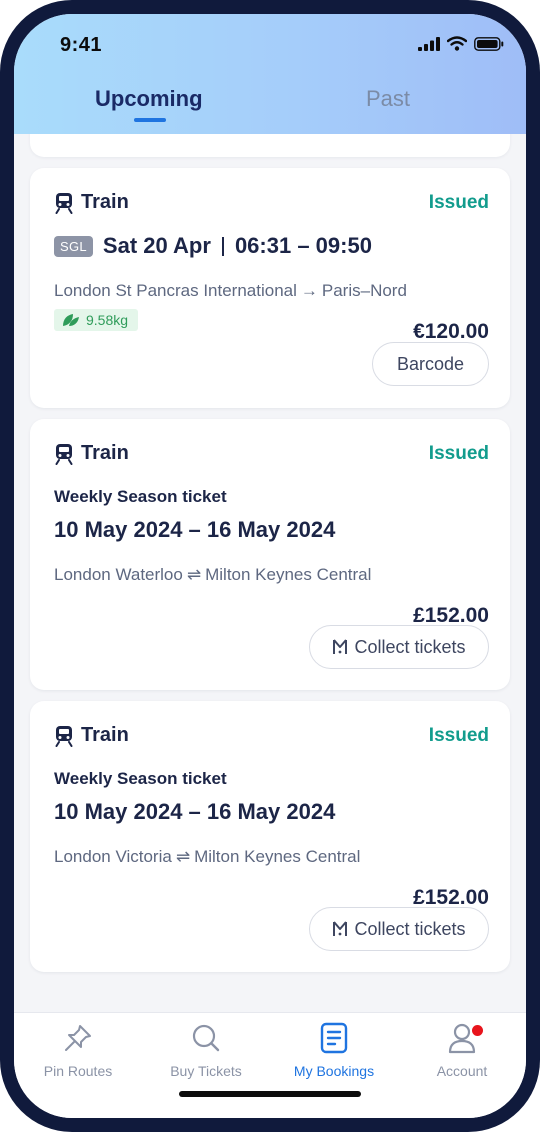 The image size is (540, 1132). I want to click on route: London Waterloo ⇌ Milton Keynes Central, so click(212, 575).